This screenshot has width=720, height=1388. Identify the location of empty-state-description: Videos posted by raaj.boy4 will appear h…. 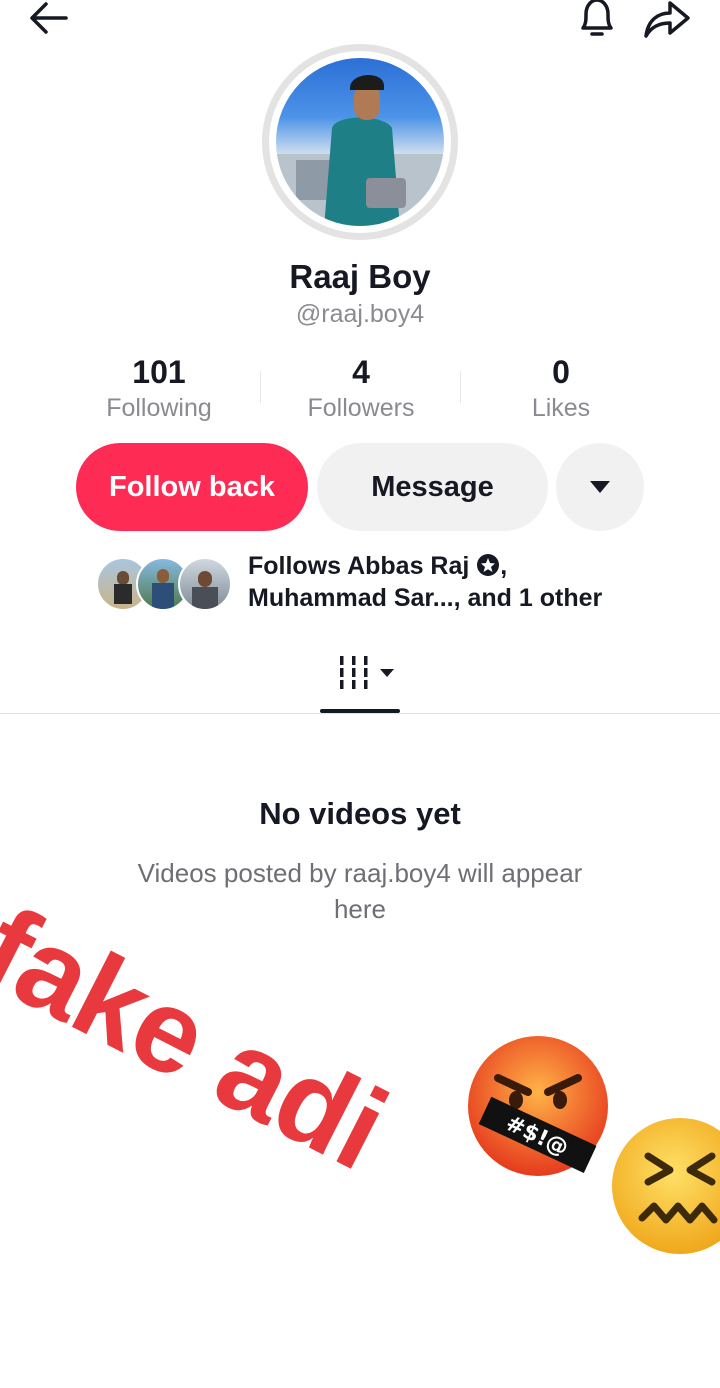
(360, 891).